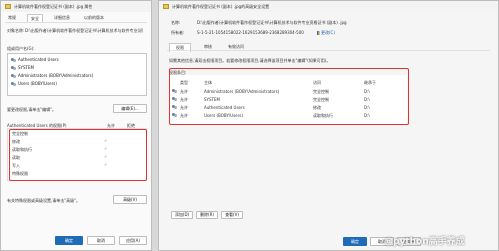 This screenshot has width=499, height=251. I want to click on advanced-tabs: 权限 审核 有效访问, so click(208, 47).